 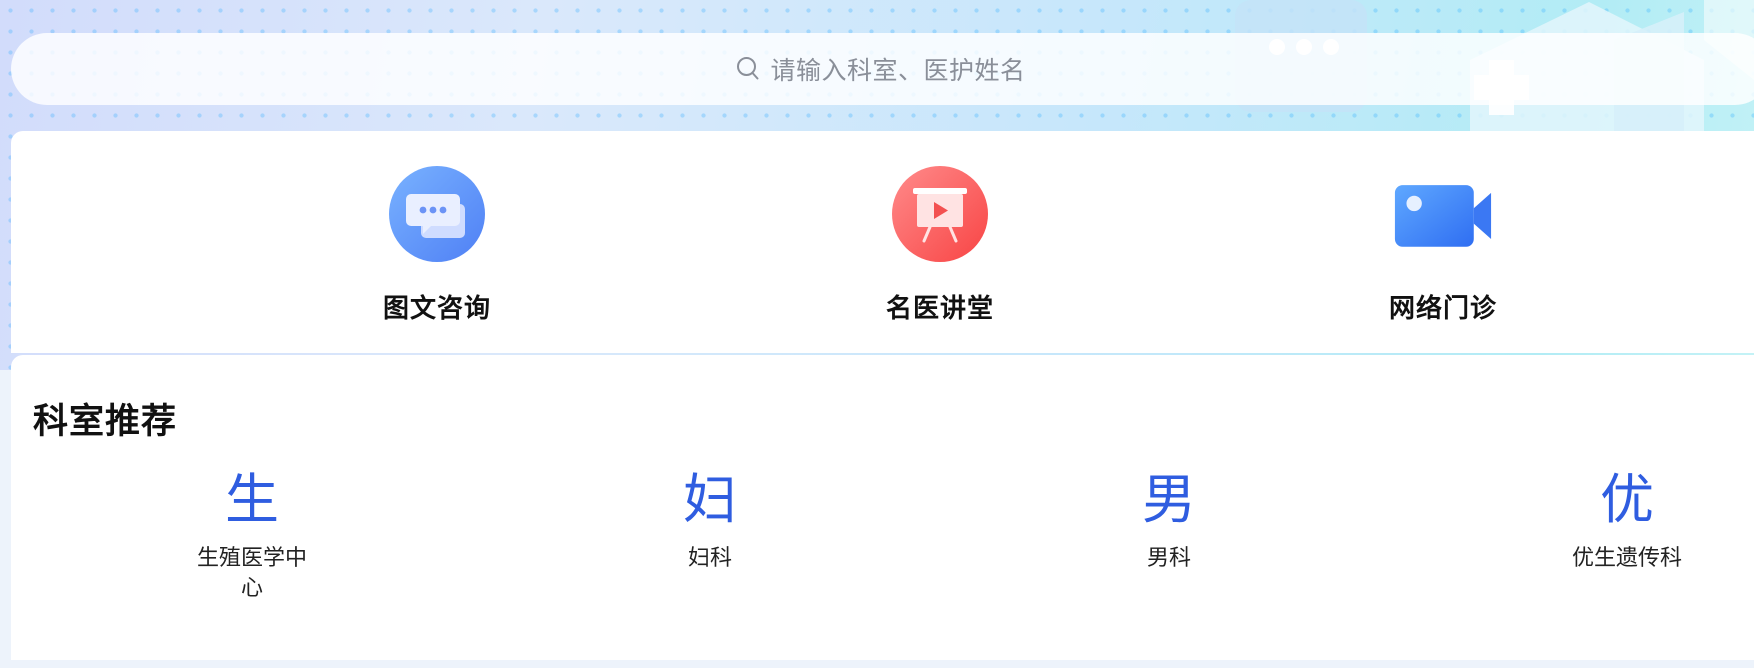 What do you see at coordinates (436, 309) in the screenshot?
I see `service-label: 图文咨询` at bounding box center [436, 309].